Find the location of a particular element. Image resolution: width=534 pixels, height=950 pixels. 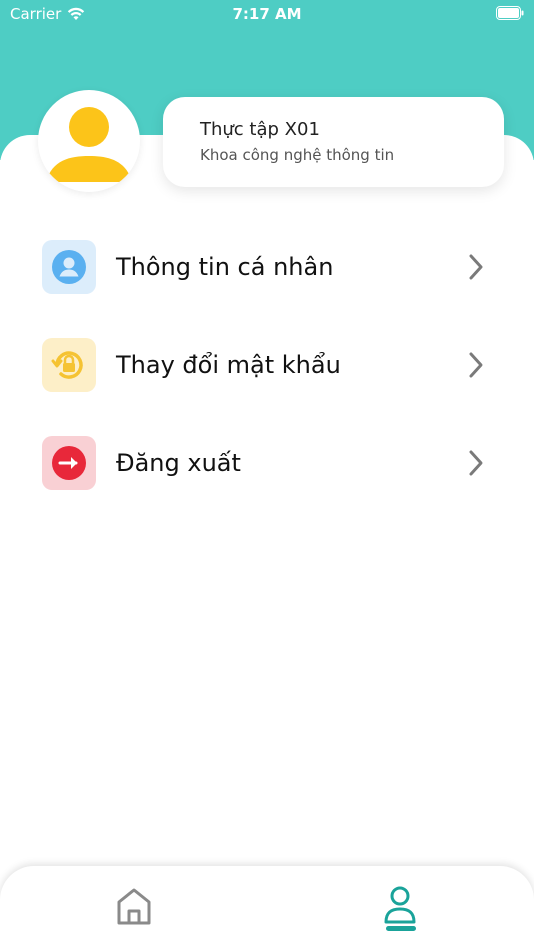

status-time: 7:17 AM is located at coordinates (267, 14).